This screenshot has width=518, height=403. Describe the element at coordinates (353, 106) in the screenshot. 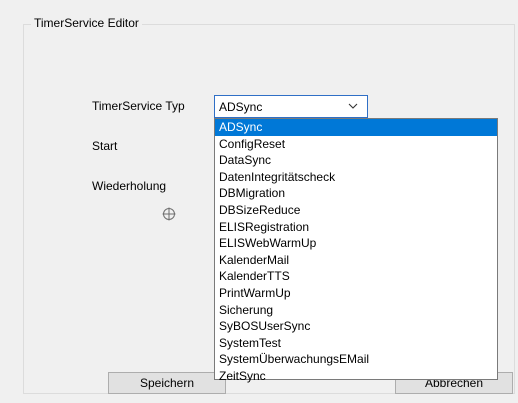

I see `chevron-down-icon` at that location.